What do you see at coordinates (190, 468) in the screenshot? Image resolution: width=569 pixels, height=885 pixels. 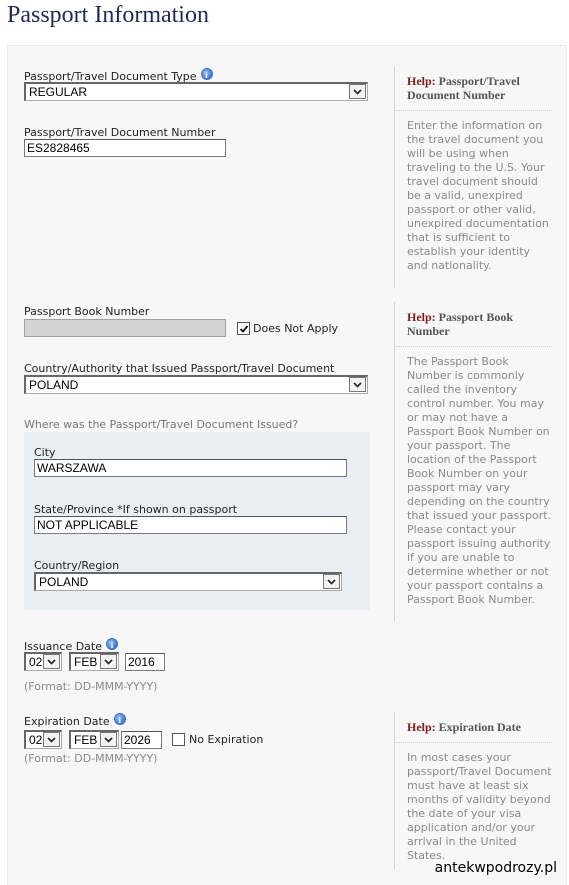 I see `city-input: WARSZAWA` at bounding box center [190, 468].